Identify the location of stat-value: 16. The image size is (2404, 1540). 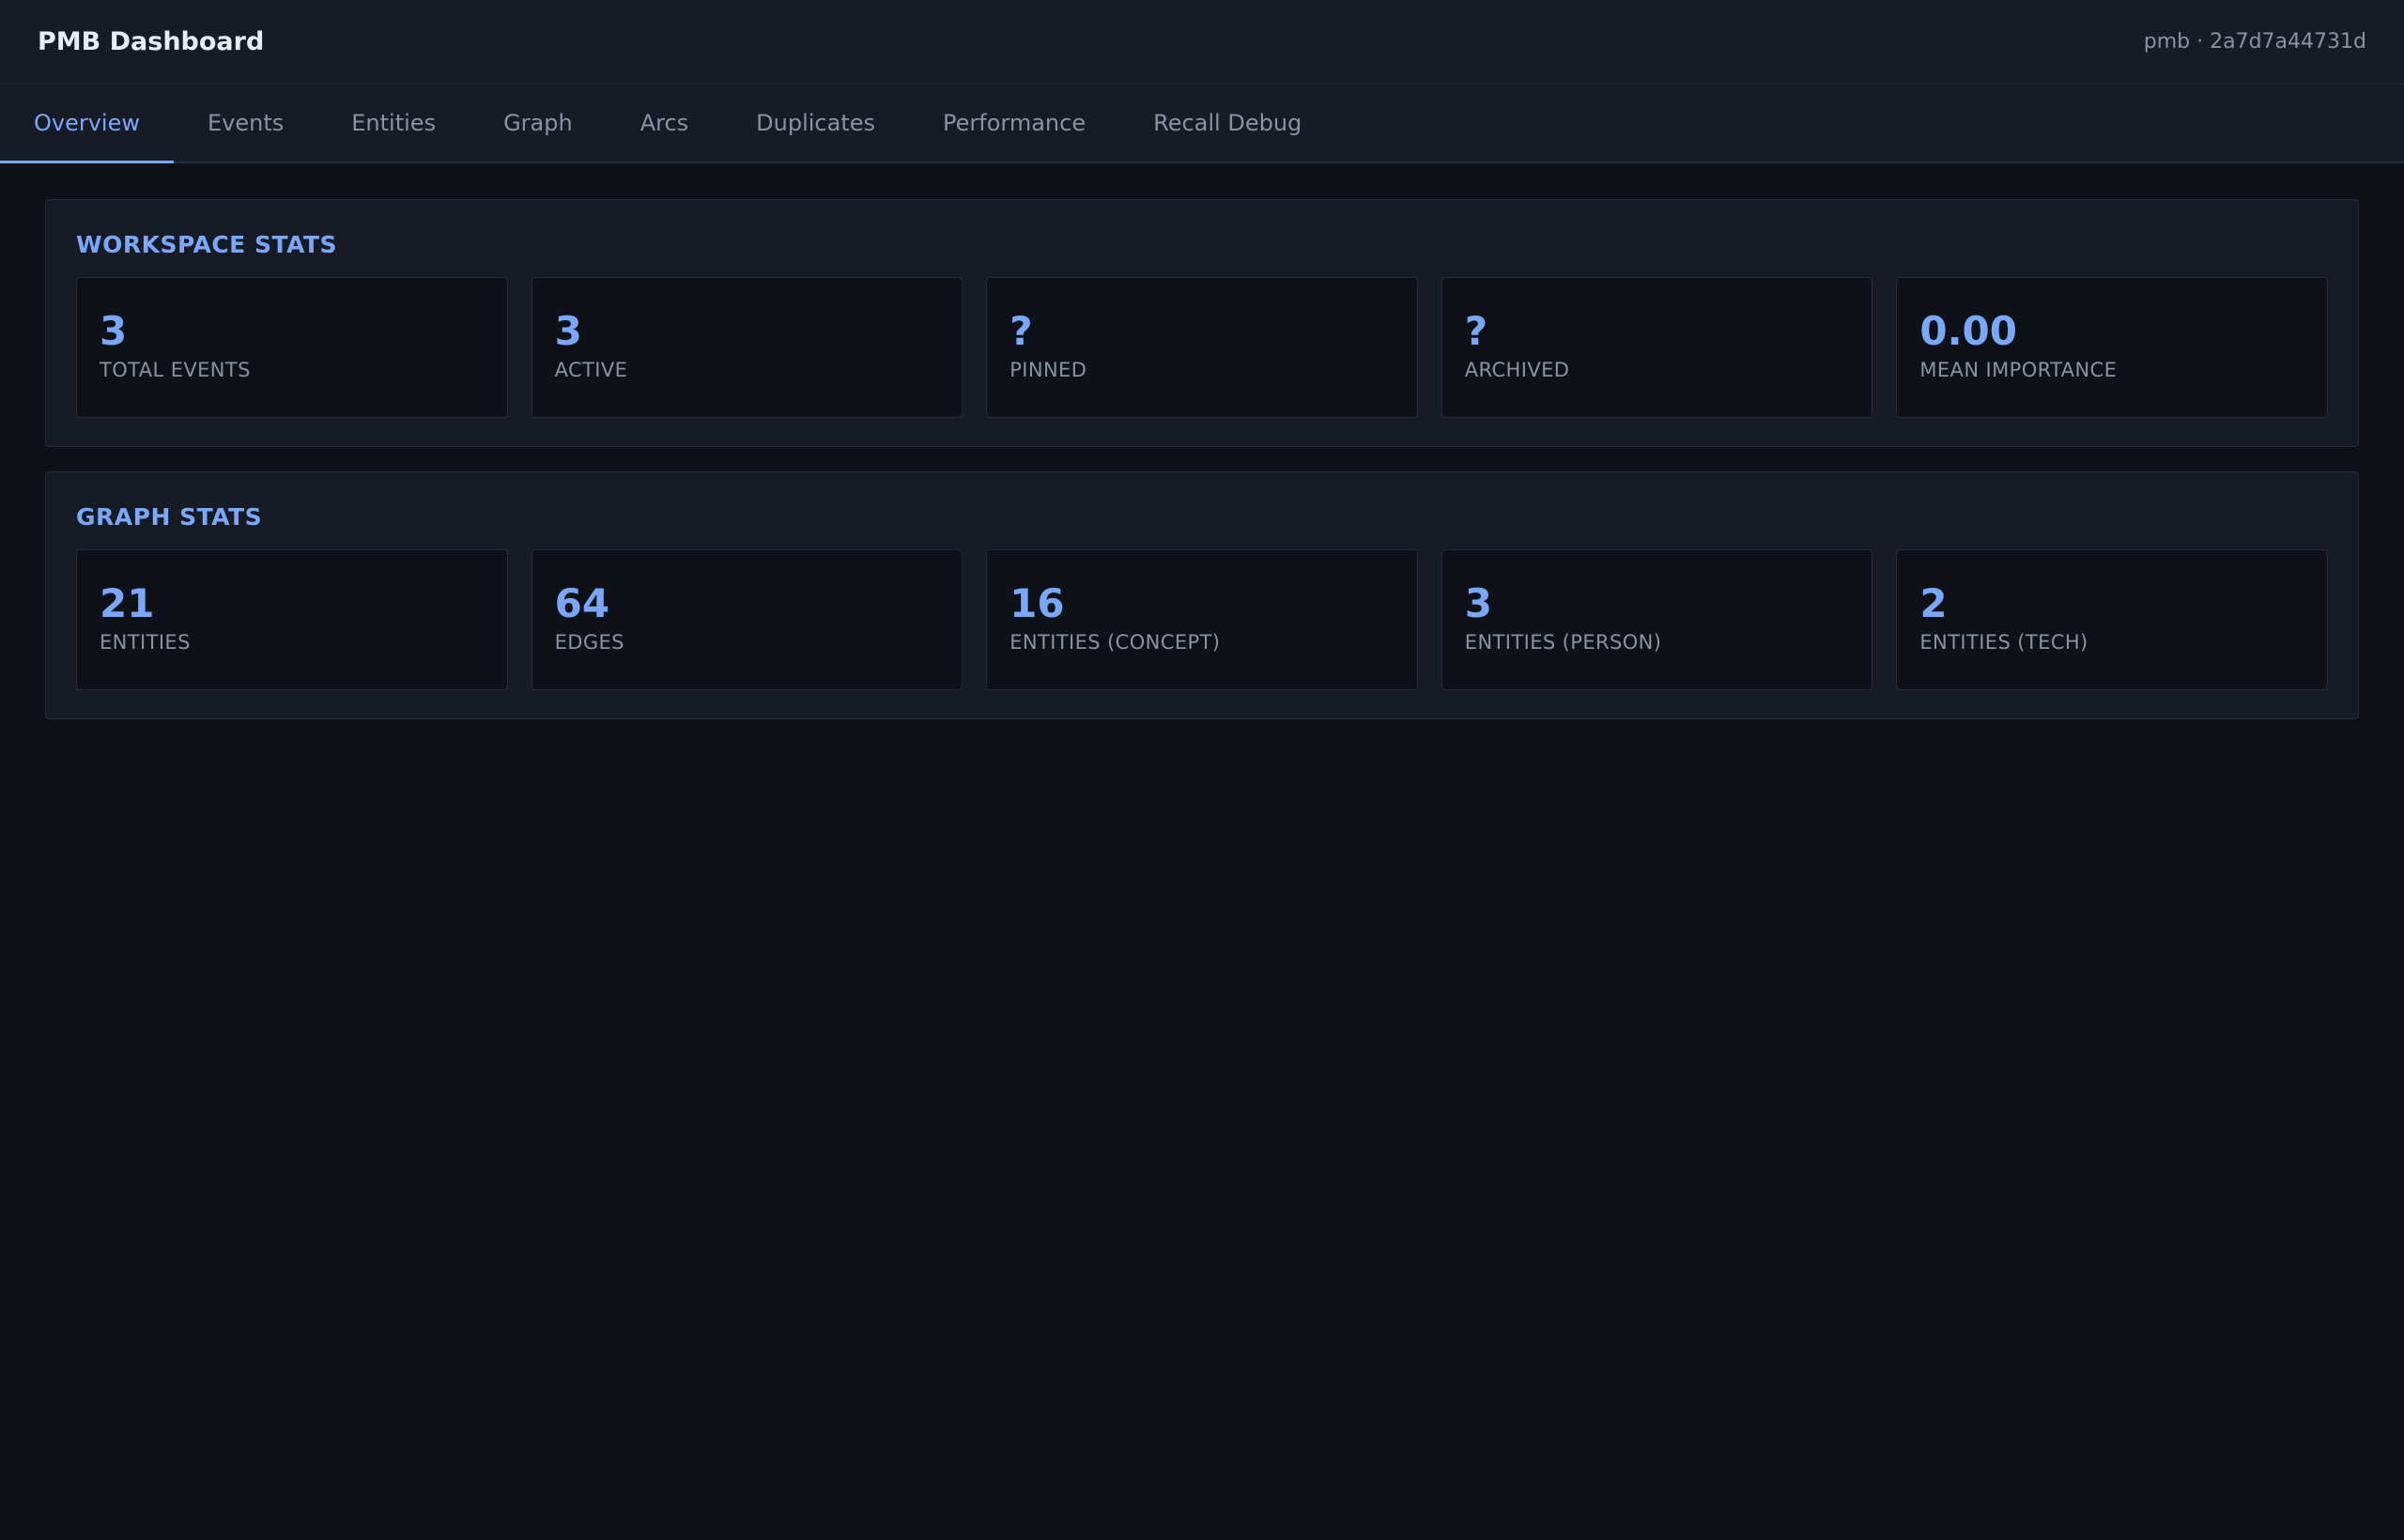
(1037, 603).